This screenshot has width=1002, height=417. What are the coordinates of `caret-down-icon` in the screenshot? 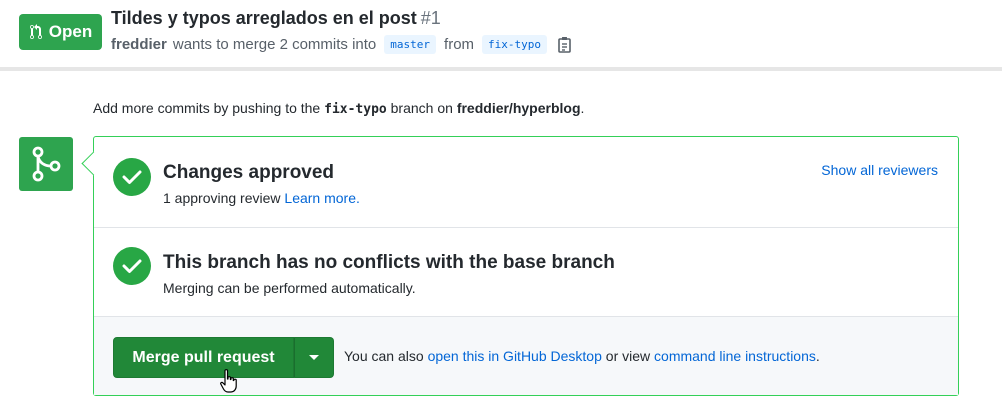 It's located at (314, 357).